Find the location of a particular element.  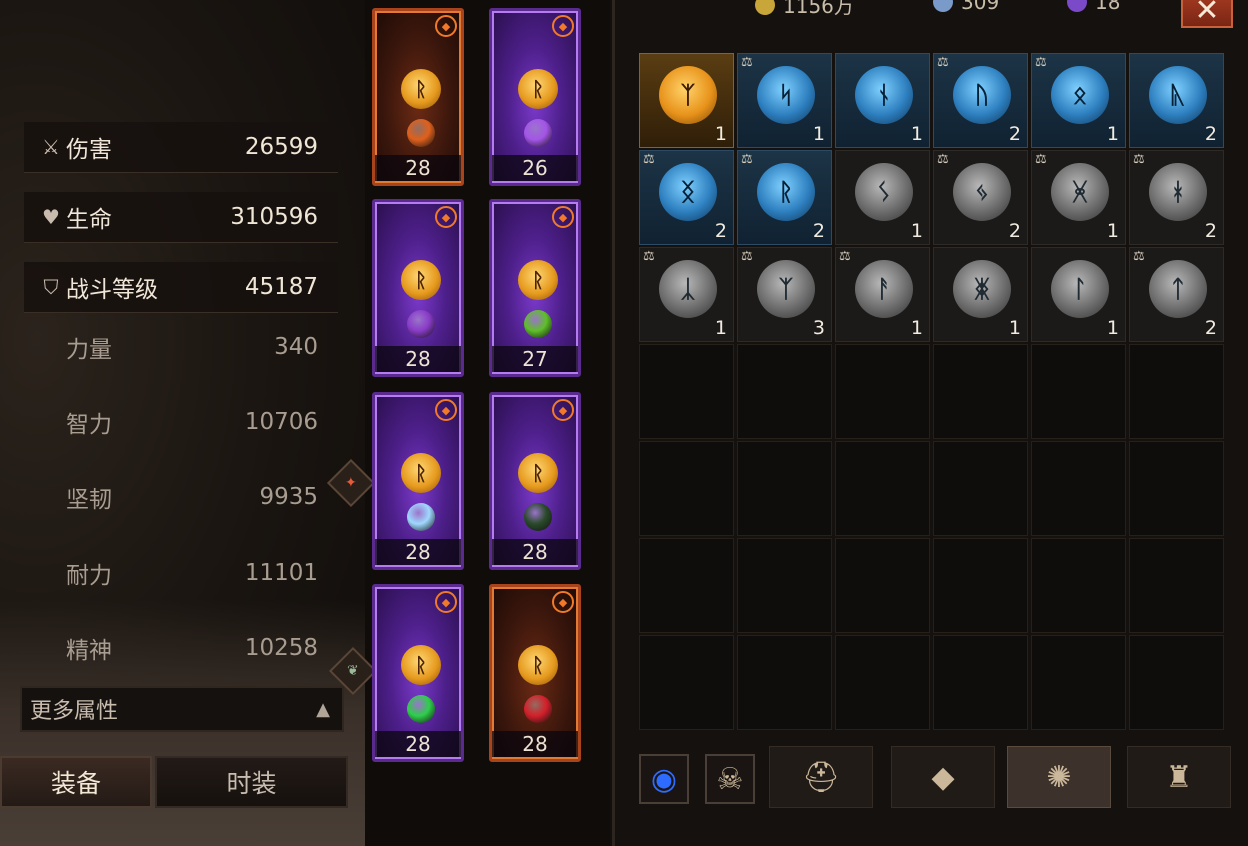

inventory-tab-3: ◆ is located at coordinates (943, 777).